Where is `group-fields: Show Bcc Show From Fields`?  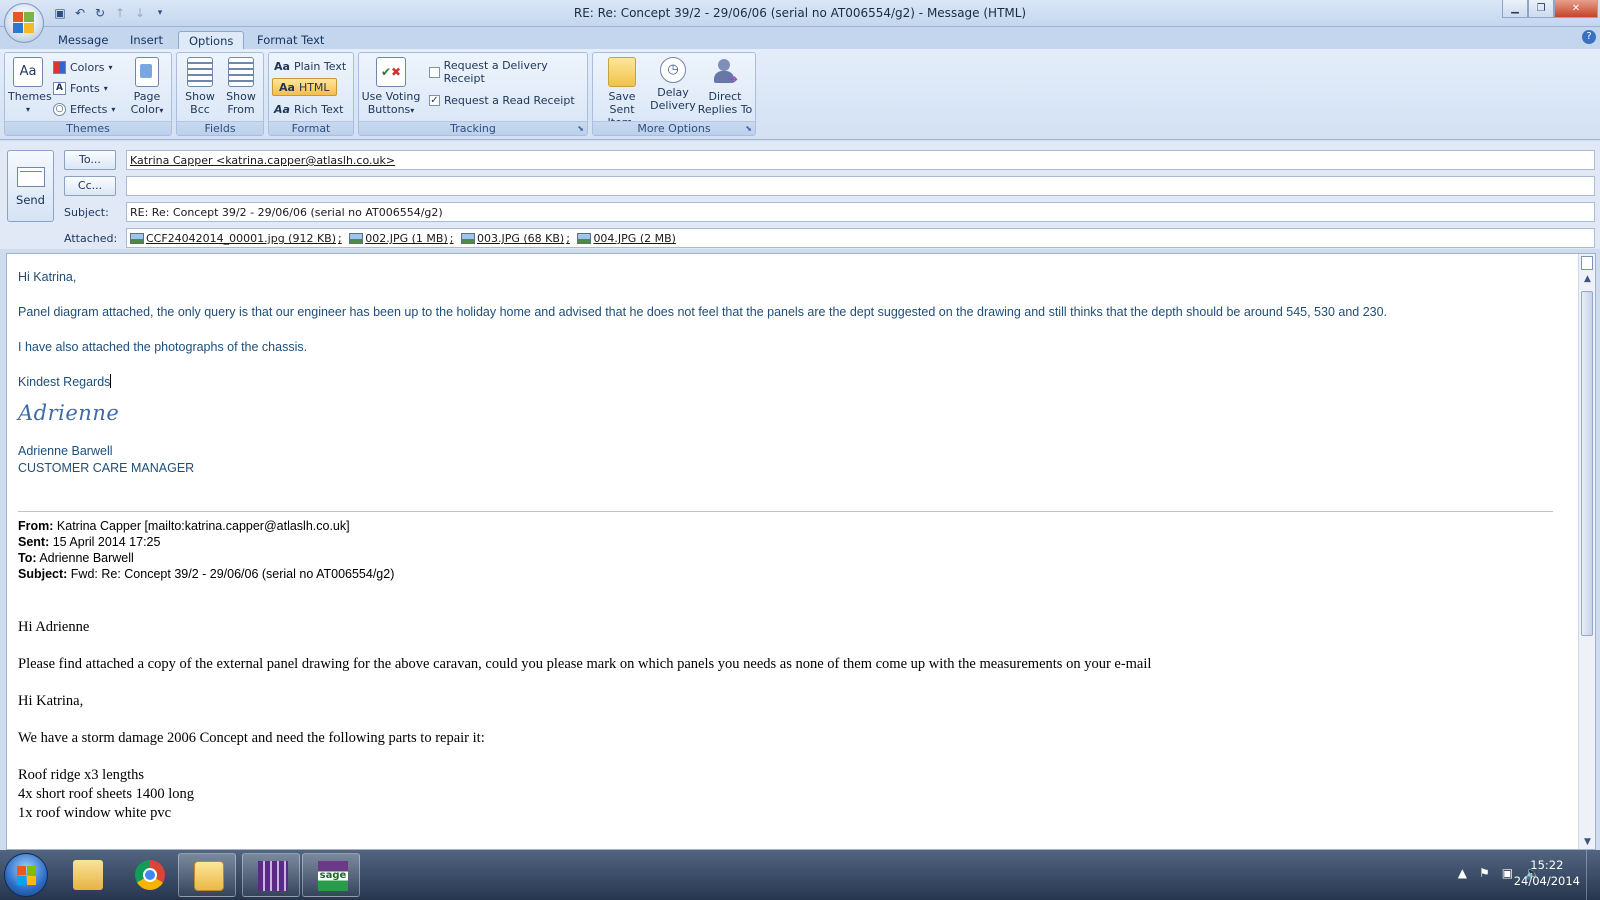 group-fields: Show Bcc Show From Fields is located at coordinates (220, 94).